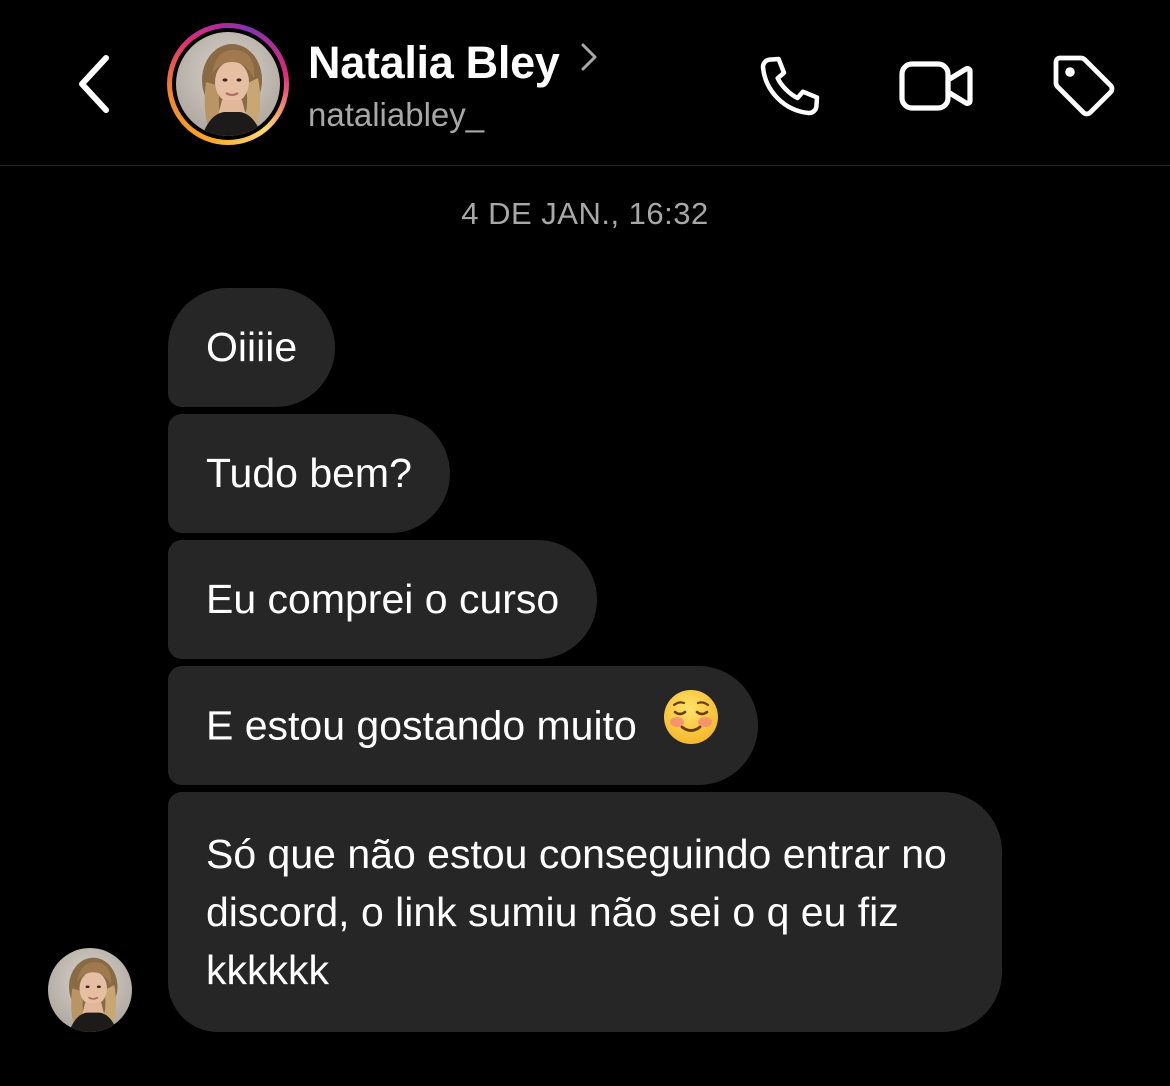 This screenshot has width=1170, height=1086. Describe the element at coordinates (691, 724) in the screenshot. I see `smiling-face-emoji-icon` at that location.